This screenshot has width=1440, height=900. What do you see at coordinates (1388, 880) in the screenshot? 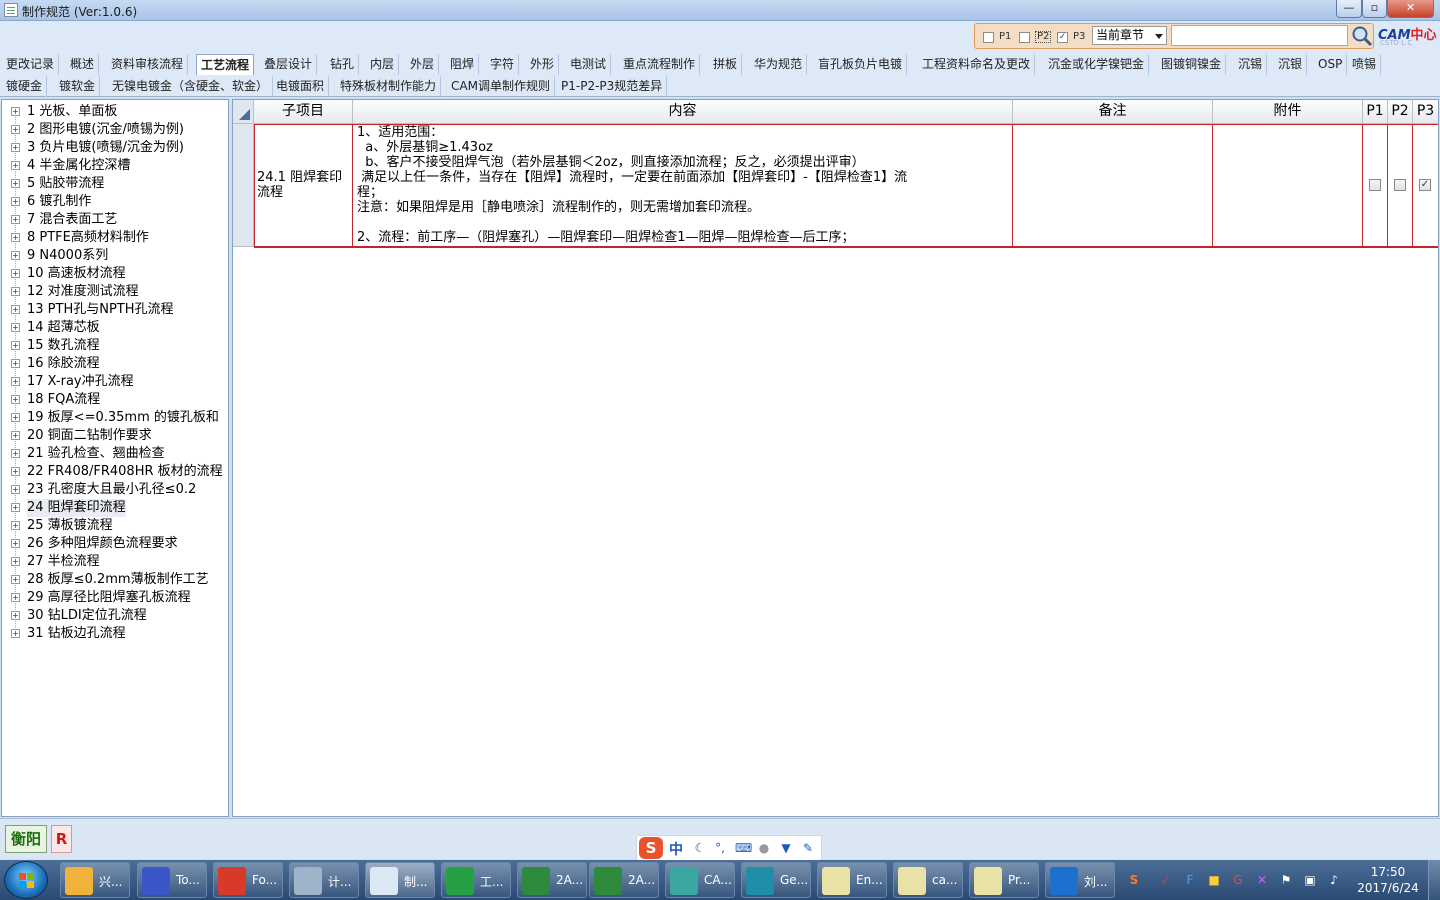
I see `system-clock: 17:50 2017/6/24` at bounding box center [1388, 880].